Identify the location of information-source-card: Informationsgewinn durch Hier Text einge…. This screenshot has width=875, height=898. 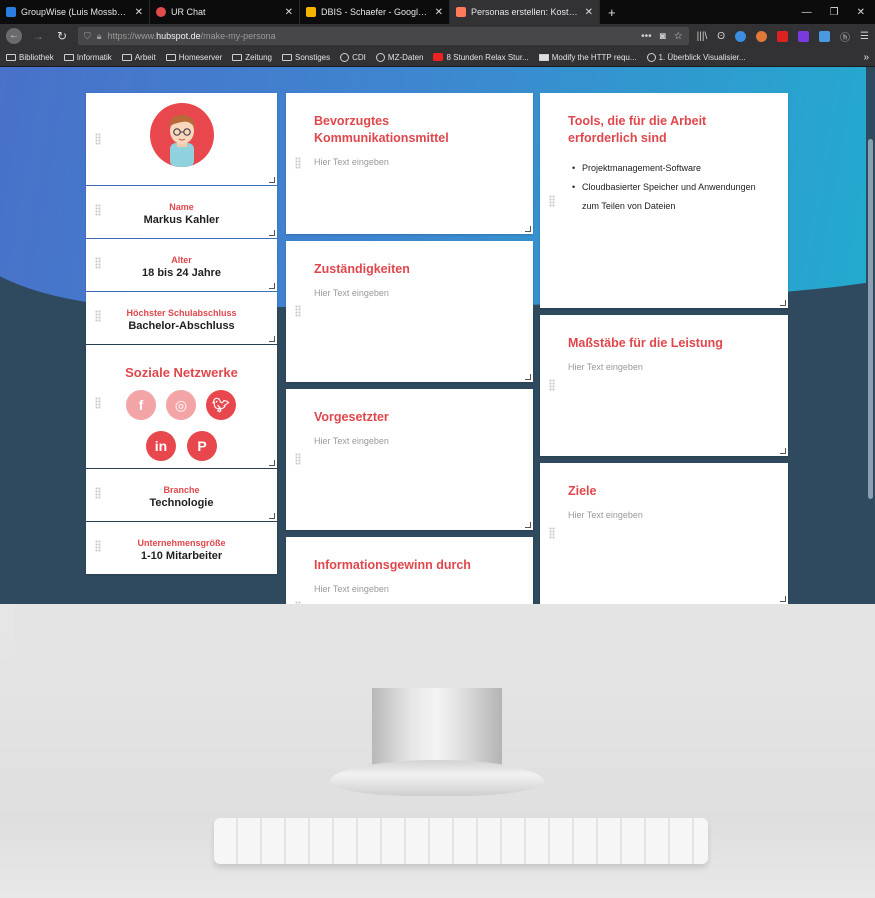
(409, 570).